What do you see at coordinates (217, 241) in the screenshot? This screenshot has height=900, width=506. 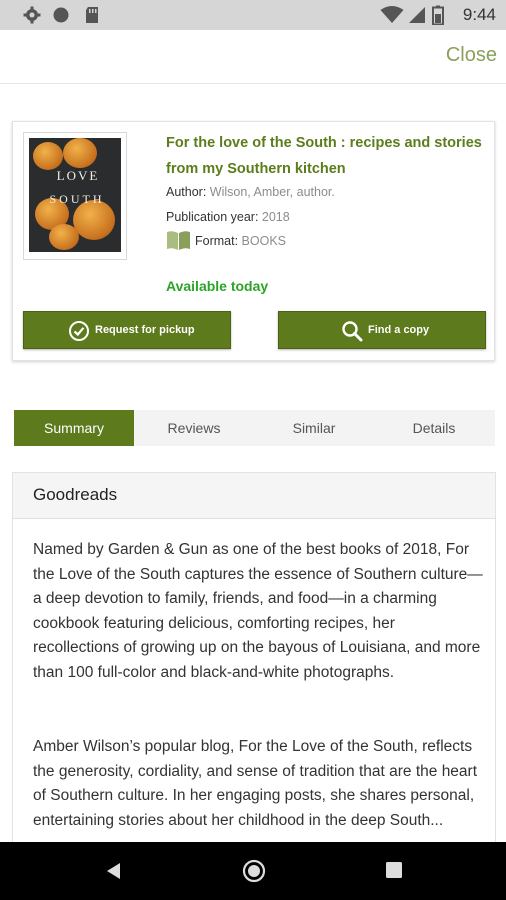 I see `format-label: Format:` at bounding box center [217, 241].